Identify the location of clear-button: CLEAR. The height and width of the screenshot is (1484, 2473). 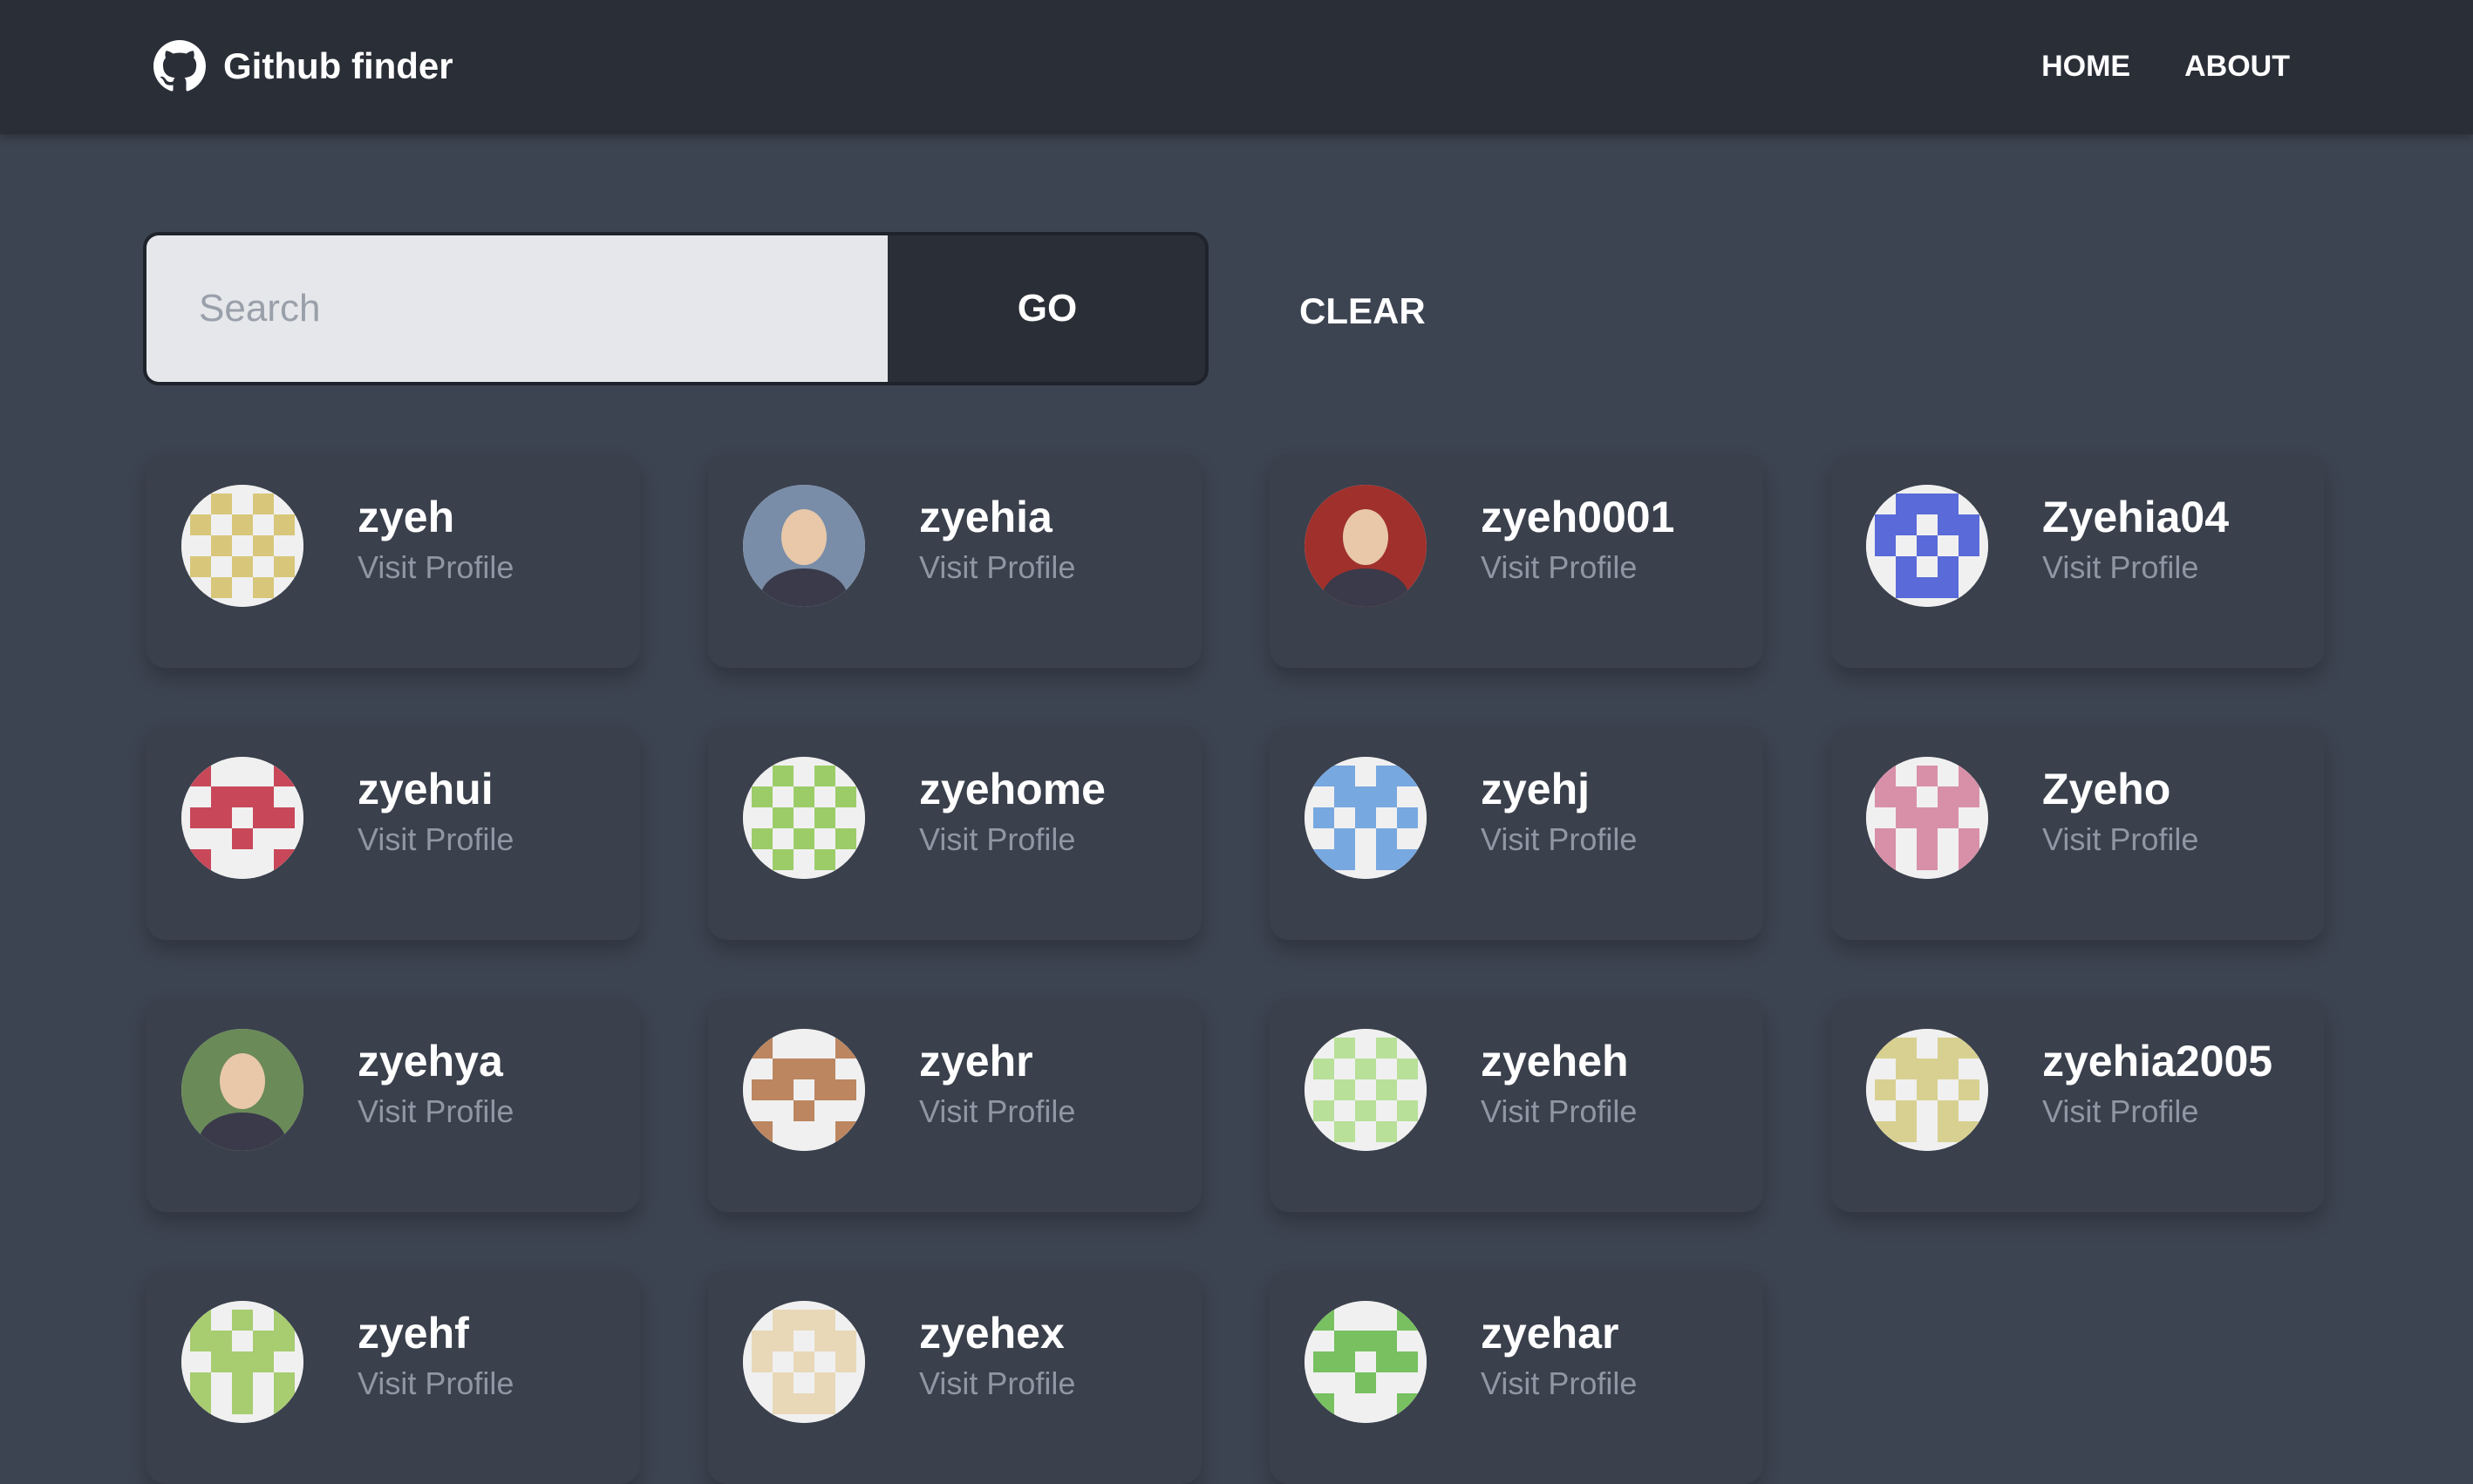
(1362, 311).